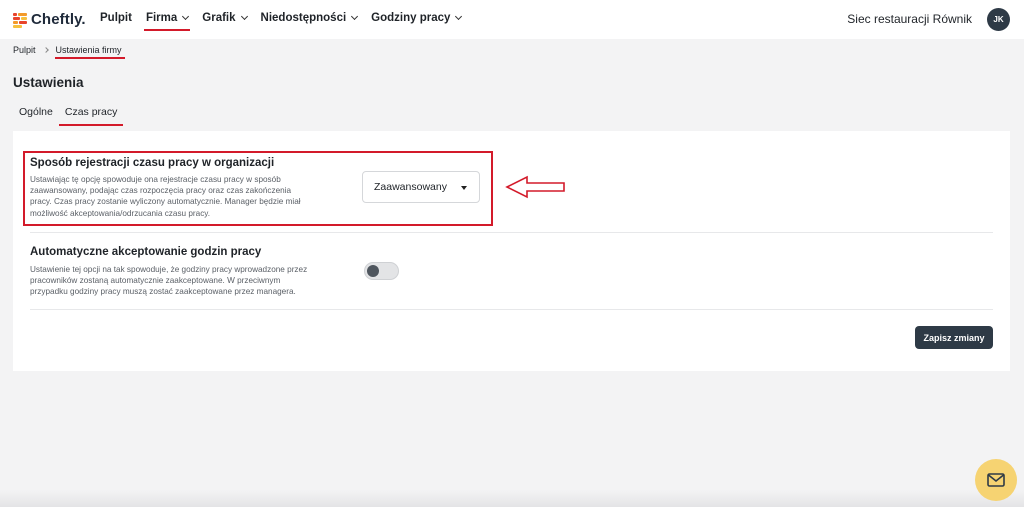  Describe the element at coordinates (48, 82) in the screenshot. I see `page-title: Ustawienia` at that location.